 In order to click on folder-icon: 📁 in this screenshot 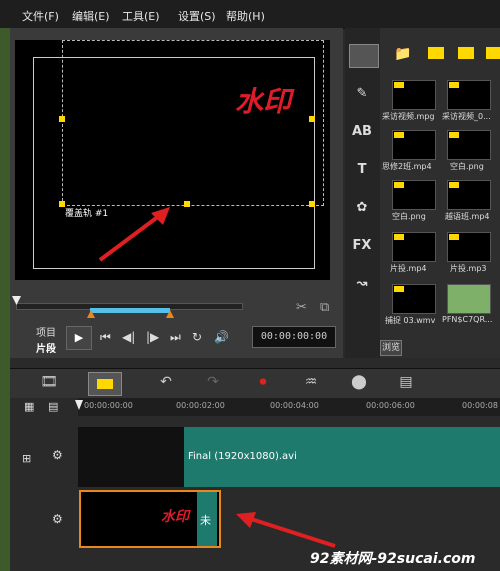, I will do `click(402, 54)`.